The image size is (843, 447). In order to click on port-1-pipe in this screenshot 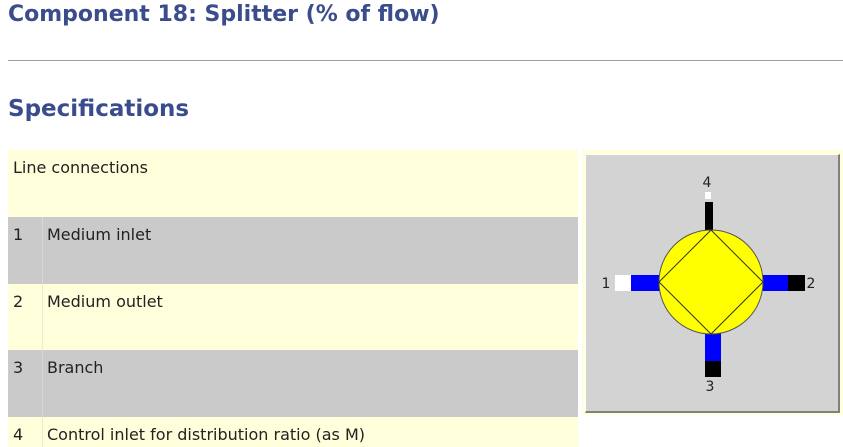, I will do `click(645, 283)`.